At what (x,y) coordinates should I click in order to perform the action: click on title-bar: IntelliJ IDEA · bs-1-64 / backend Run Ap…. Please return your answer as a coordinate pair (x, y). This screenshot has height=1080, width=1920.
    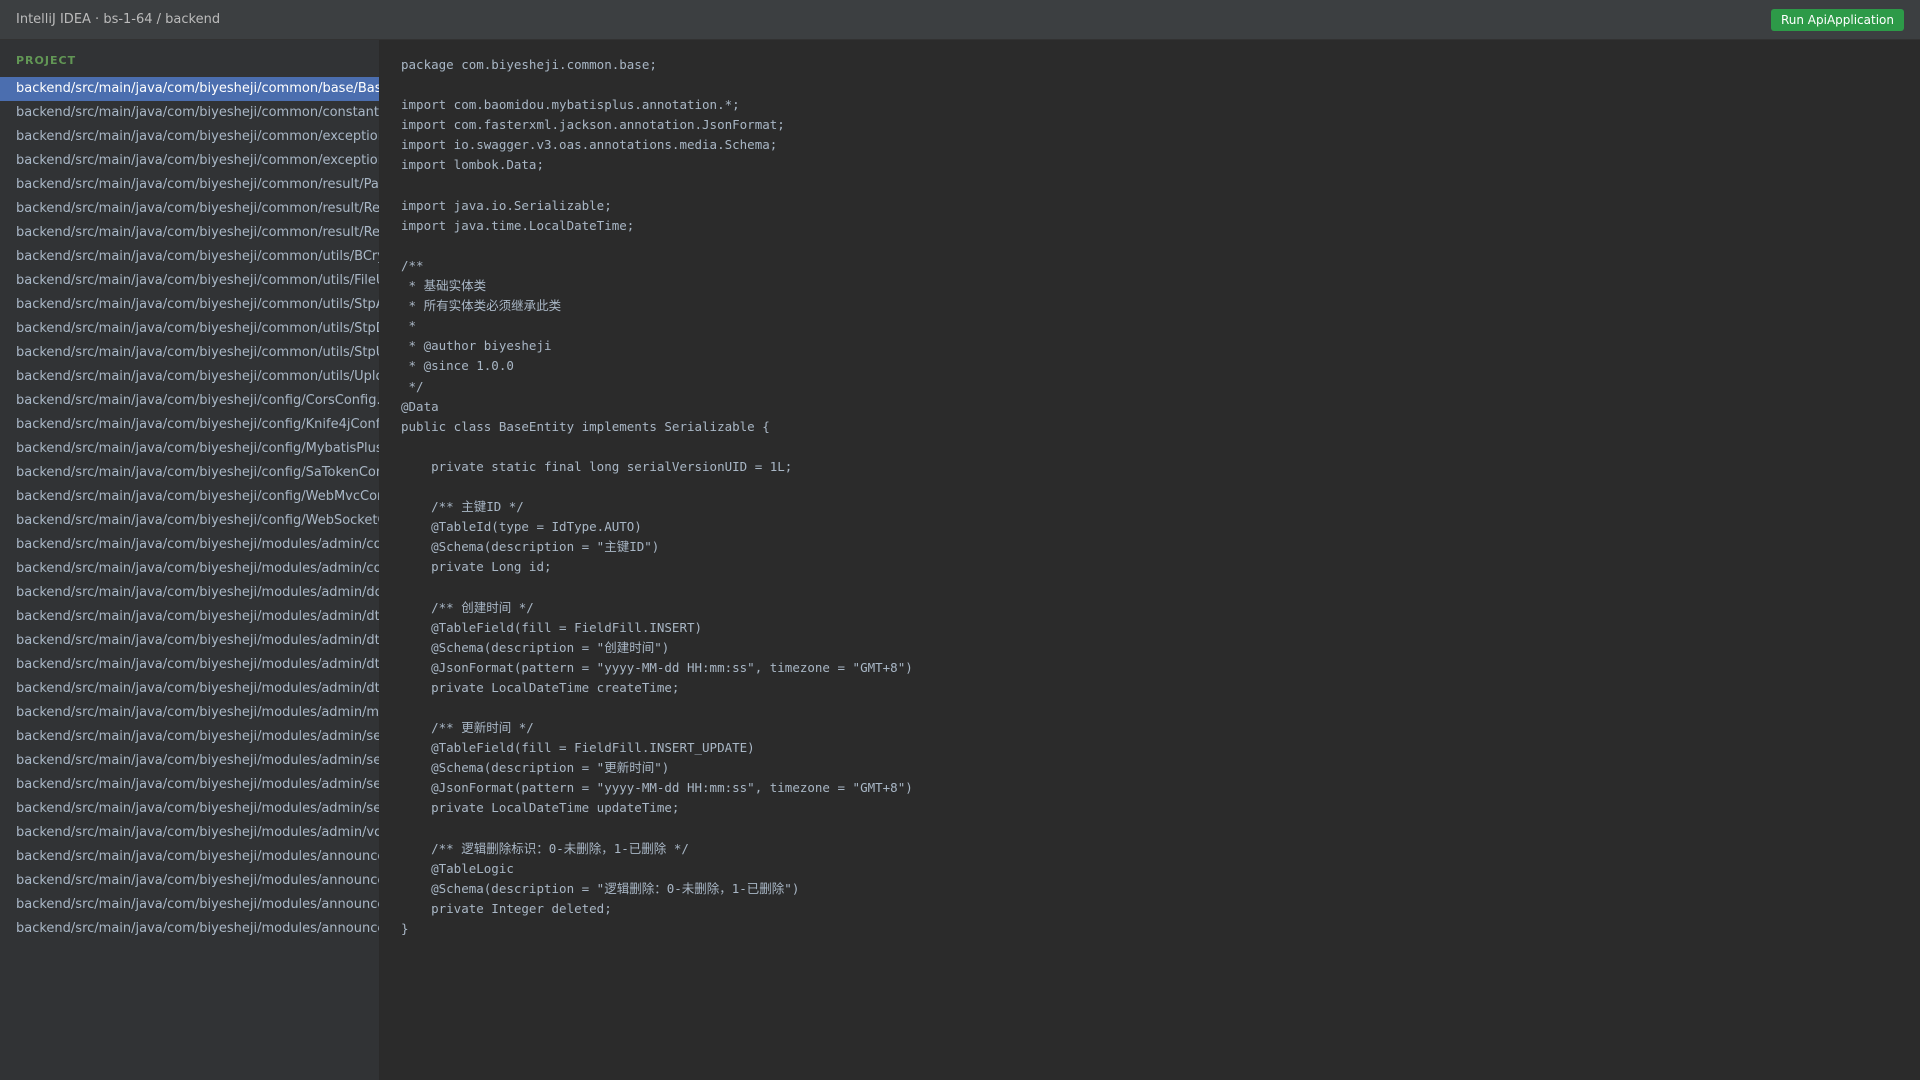
    Looking at the image, I should click on (960, 20).